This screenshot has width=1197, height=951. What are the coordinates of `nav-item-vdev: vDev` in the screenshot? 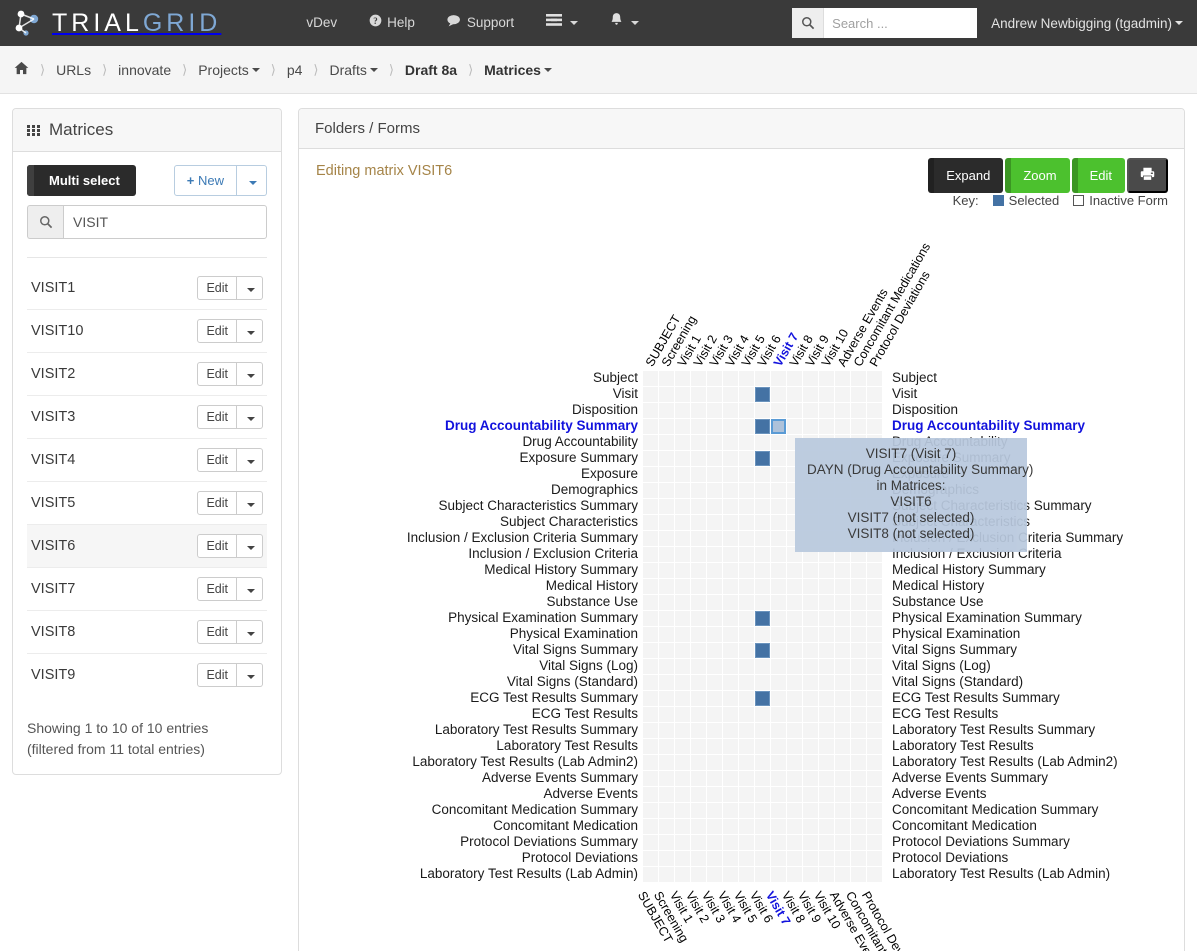 It's located at (321, 23).